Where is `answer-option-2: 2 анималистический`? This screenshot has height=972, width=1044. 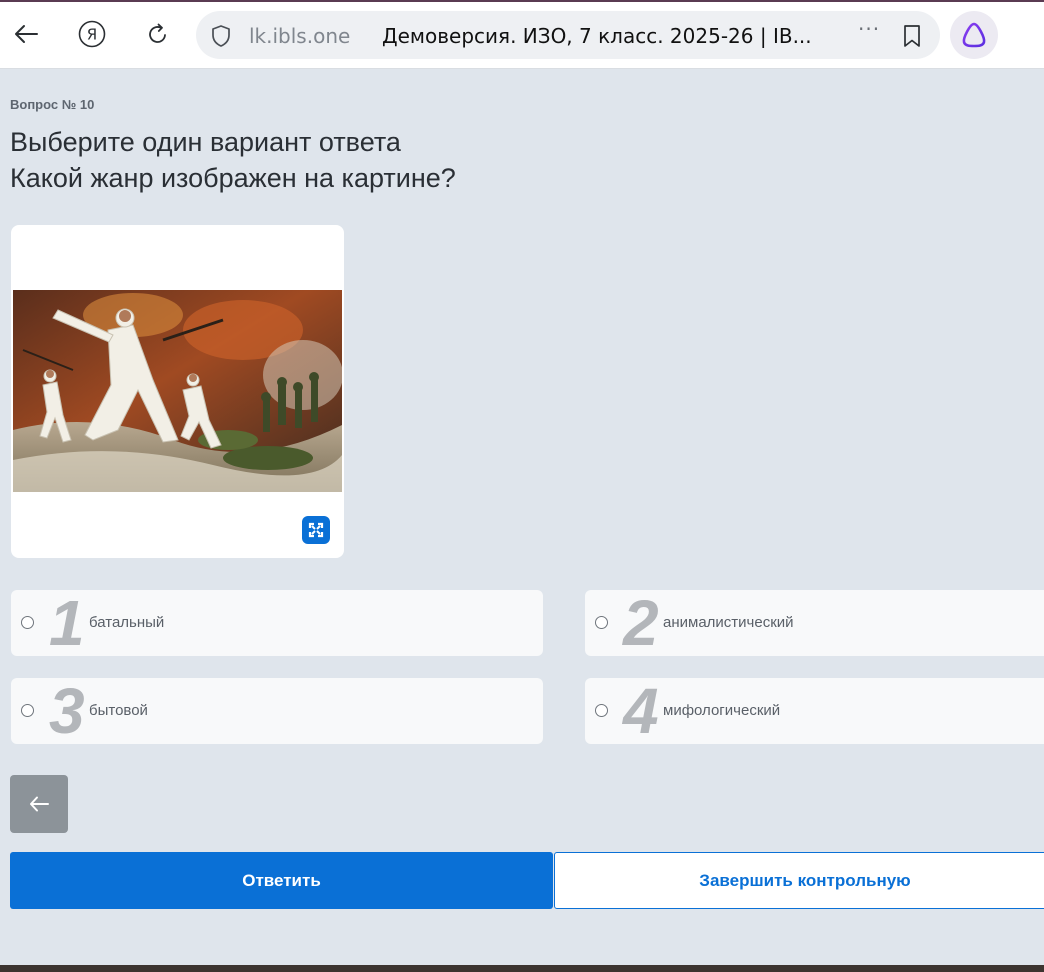
answer-option-2: 2 анималистический is located at coordinates (814, 623).